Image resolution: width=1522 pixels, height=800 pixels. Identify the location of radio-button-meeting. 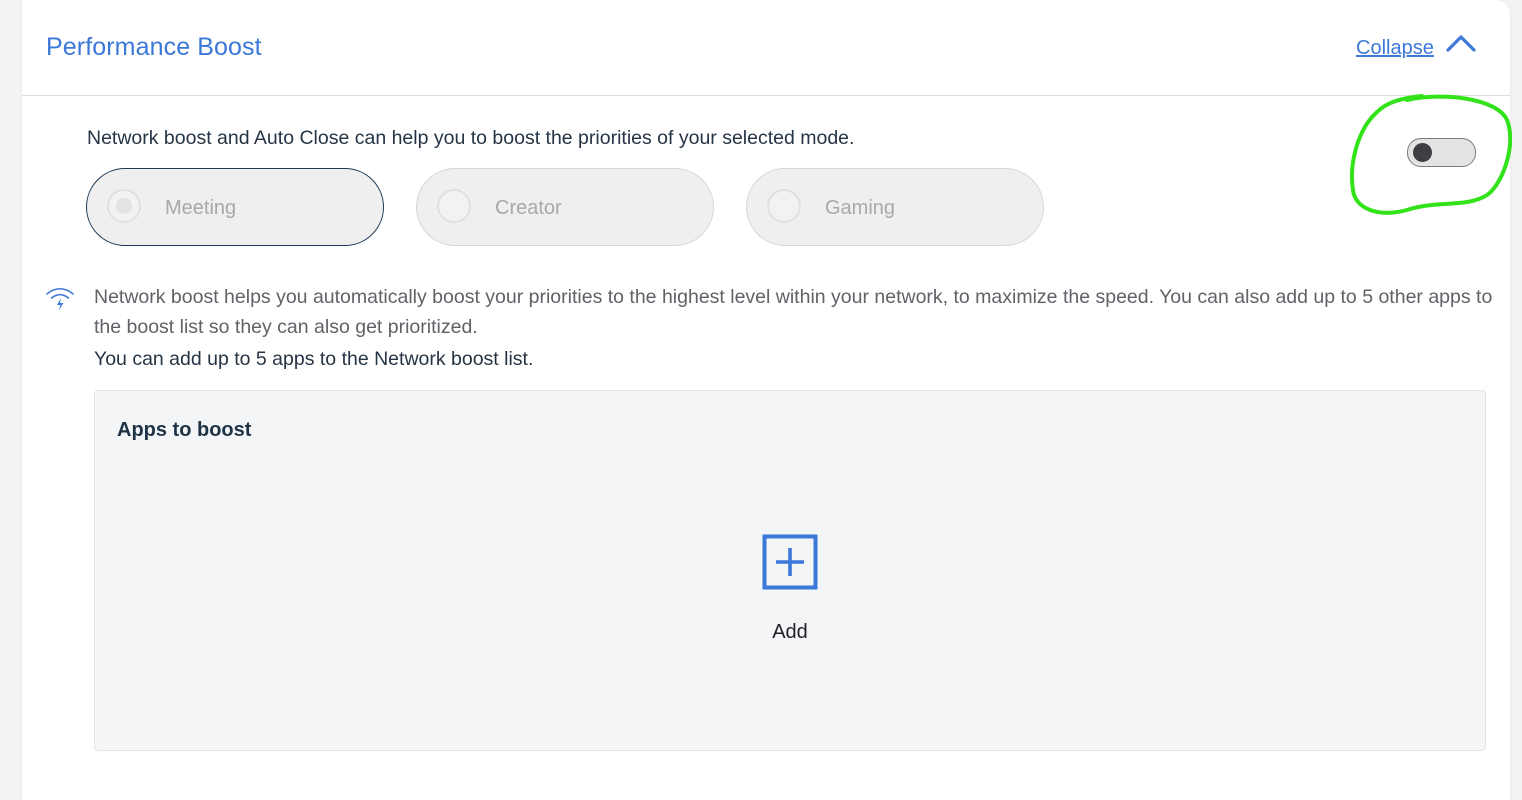
(124, 206).